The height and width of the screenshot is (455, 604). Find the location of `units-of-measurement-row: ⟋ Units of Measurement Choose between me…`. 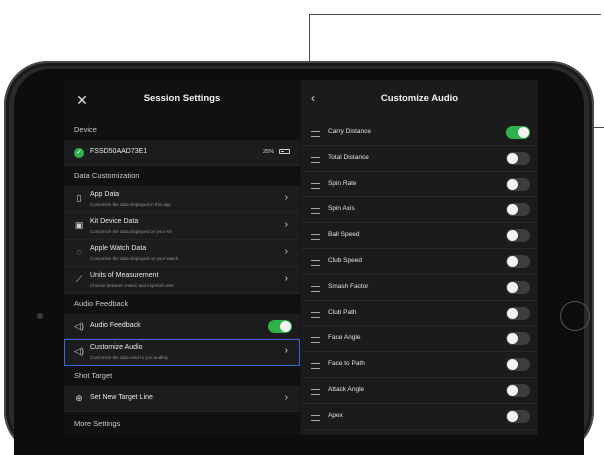

units-of-measurement-row: ⟋ Units of Measurement Choose between me… is located at coordinates (182, 280).